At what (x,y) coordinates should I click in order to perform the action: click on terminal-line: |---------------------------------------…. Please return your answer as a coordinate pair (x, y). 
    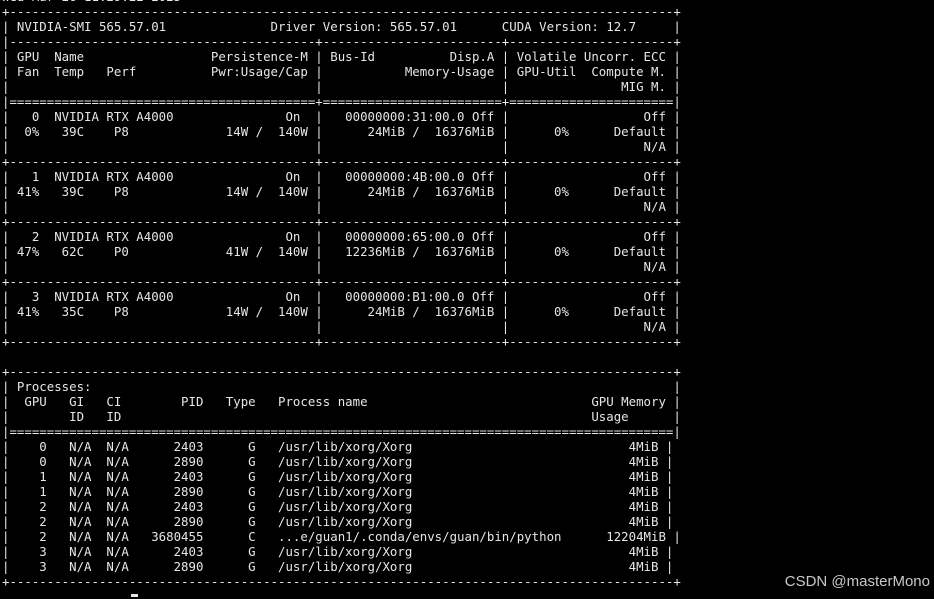
    Looking at the image, I should click on (341, 41).